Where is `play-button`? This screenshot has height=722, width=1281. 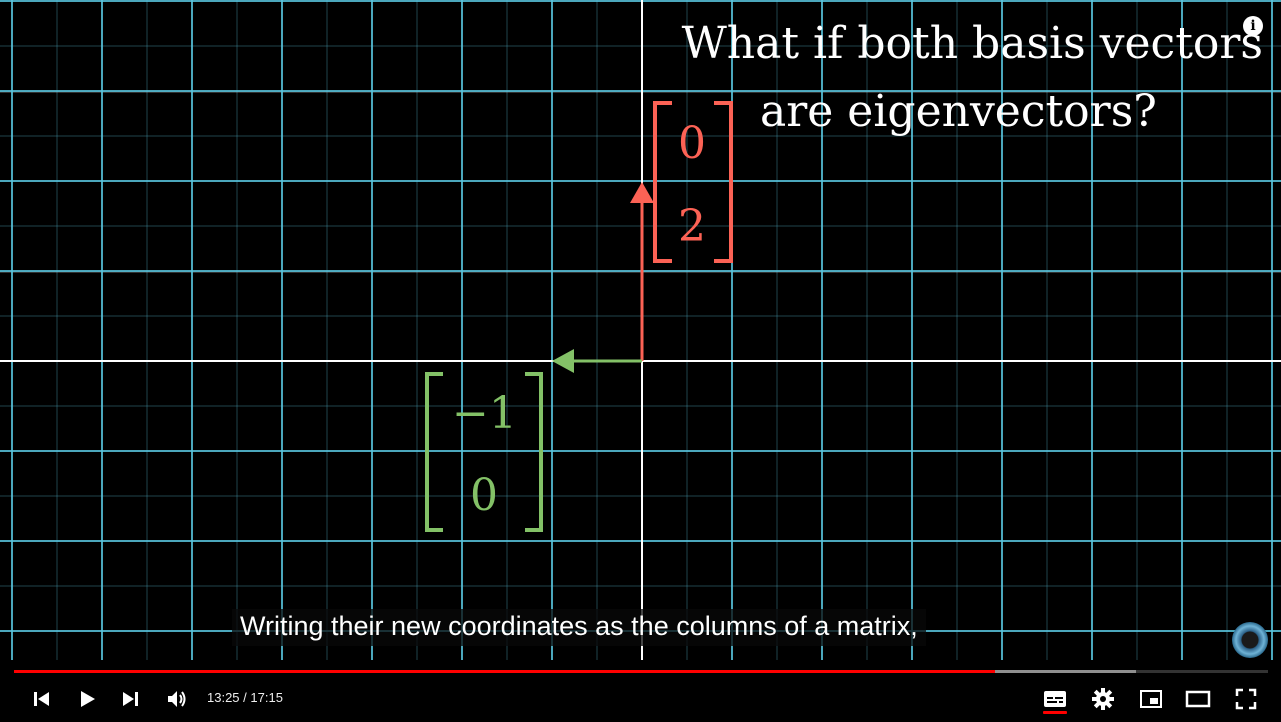 play-button is located at coordinates (87, 699).